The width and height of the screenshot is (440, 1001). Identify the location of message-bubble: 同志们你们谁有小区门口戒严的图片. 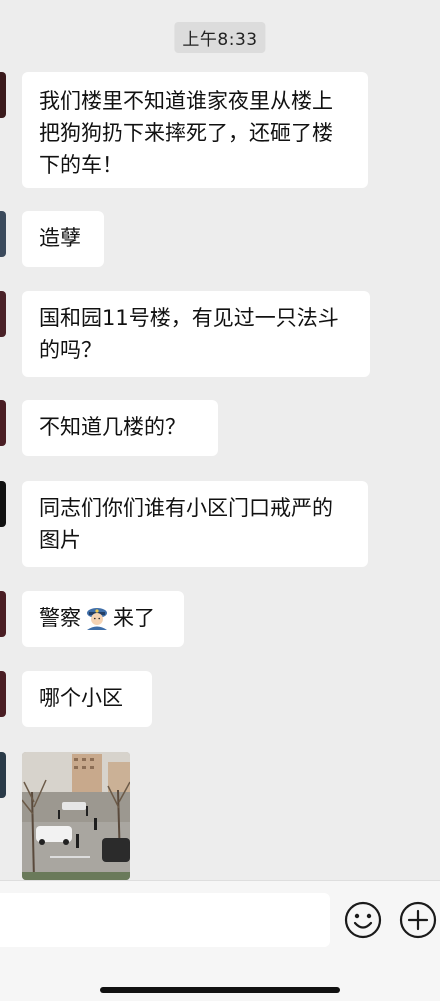
(195, 524).